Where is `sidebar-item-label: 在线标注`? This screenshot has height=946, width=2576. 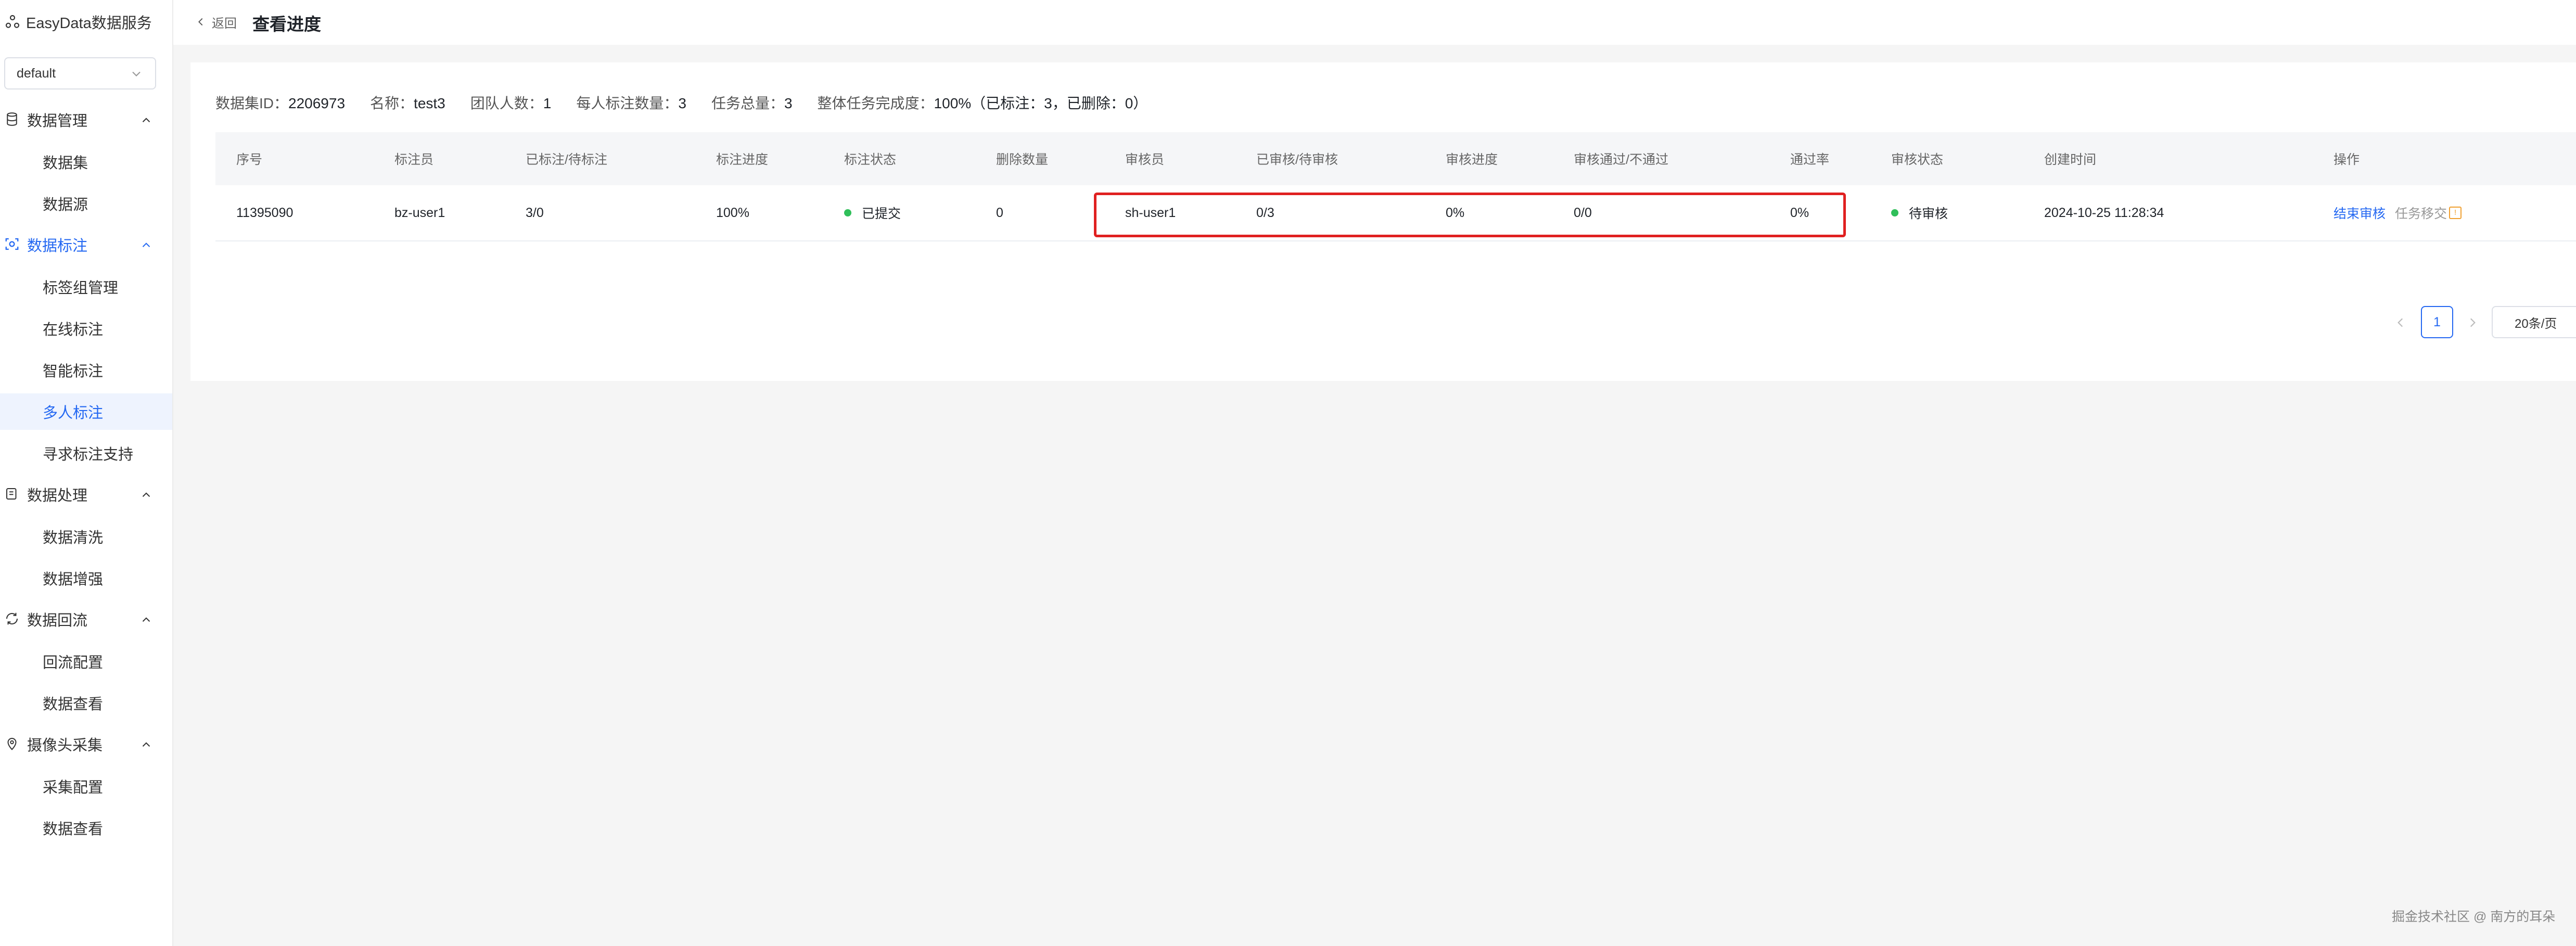 sidebar-item-label: 在线标注 is located at coordinates (73, 330).